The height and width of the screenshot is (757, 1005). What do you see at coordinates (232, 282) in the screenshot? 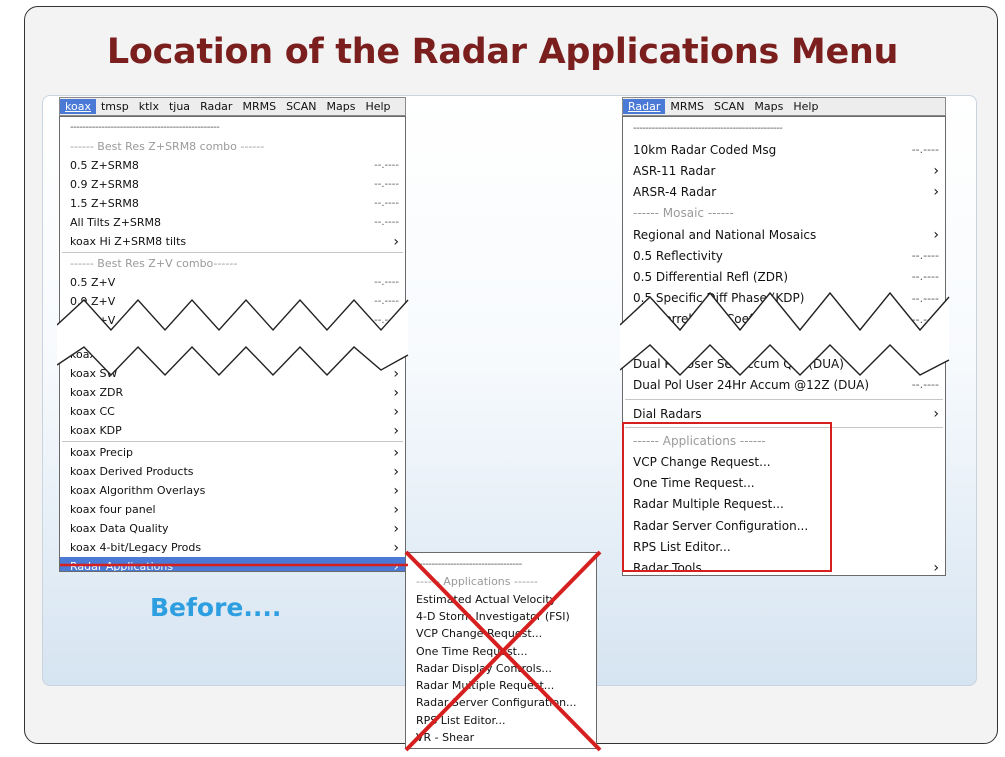
I see `menu-item-0-5-z-v: 0.5 Z+V --.----` at bounding box center [232, 282].